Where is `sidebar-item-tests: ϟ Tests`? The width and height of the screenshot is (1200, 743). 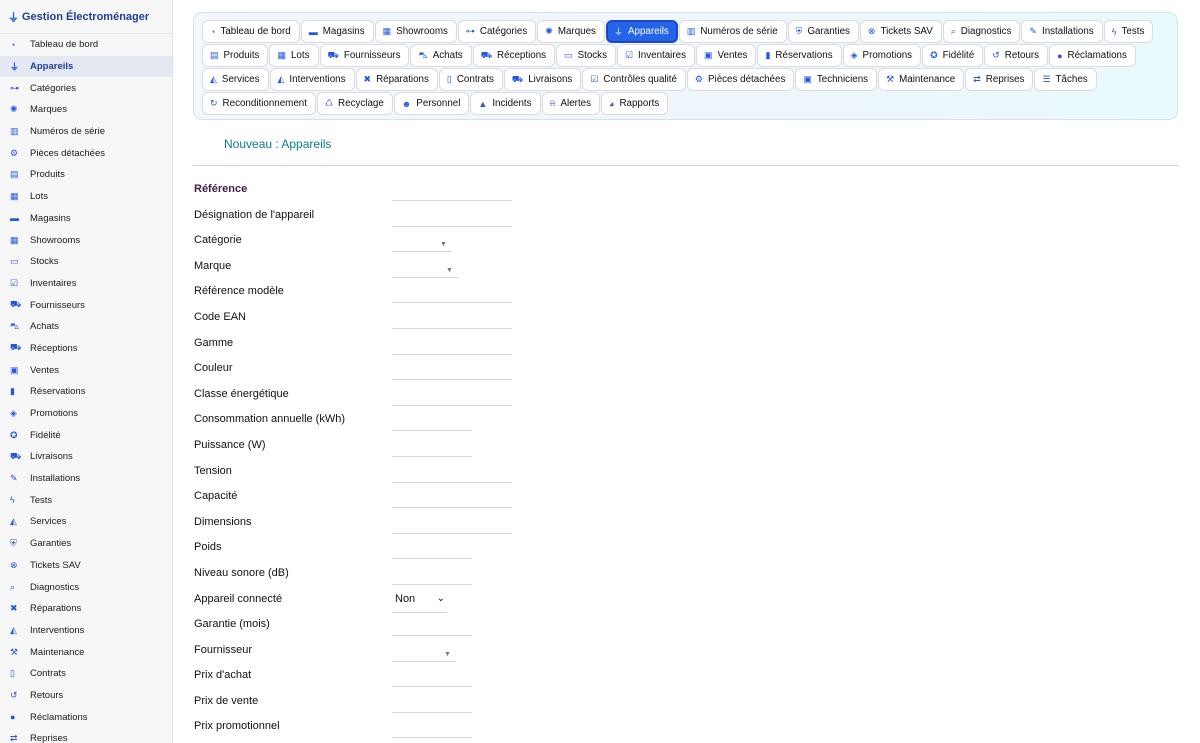
sidebar-item-tests: ϟ Tests is located at coordinates (86, 500).